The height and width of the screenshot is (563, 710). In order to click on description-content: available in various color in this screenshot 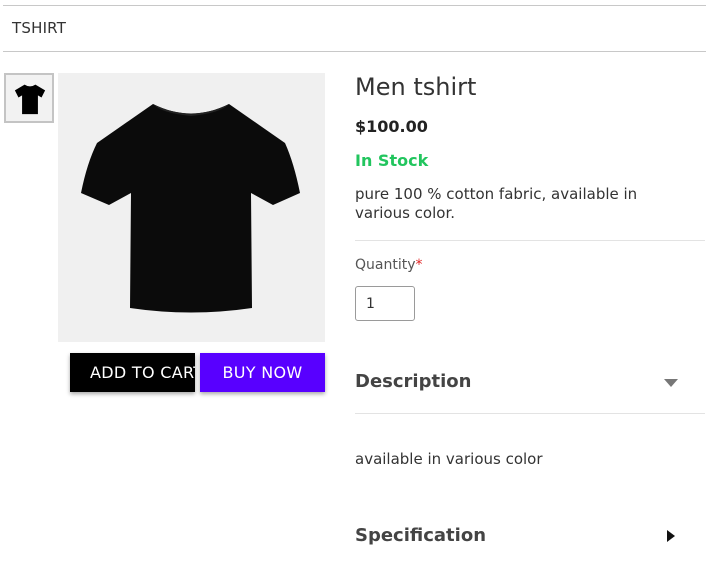, I will do `click(449, 459)`.